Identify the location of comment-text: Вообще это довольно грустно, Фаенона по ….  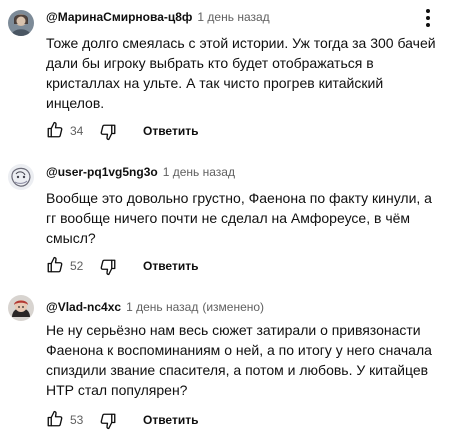
(246, 218).